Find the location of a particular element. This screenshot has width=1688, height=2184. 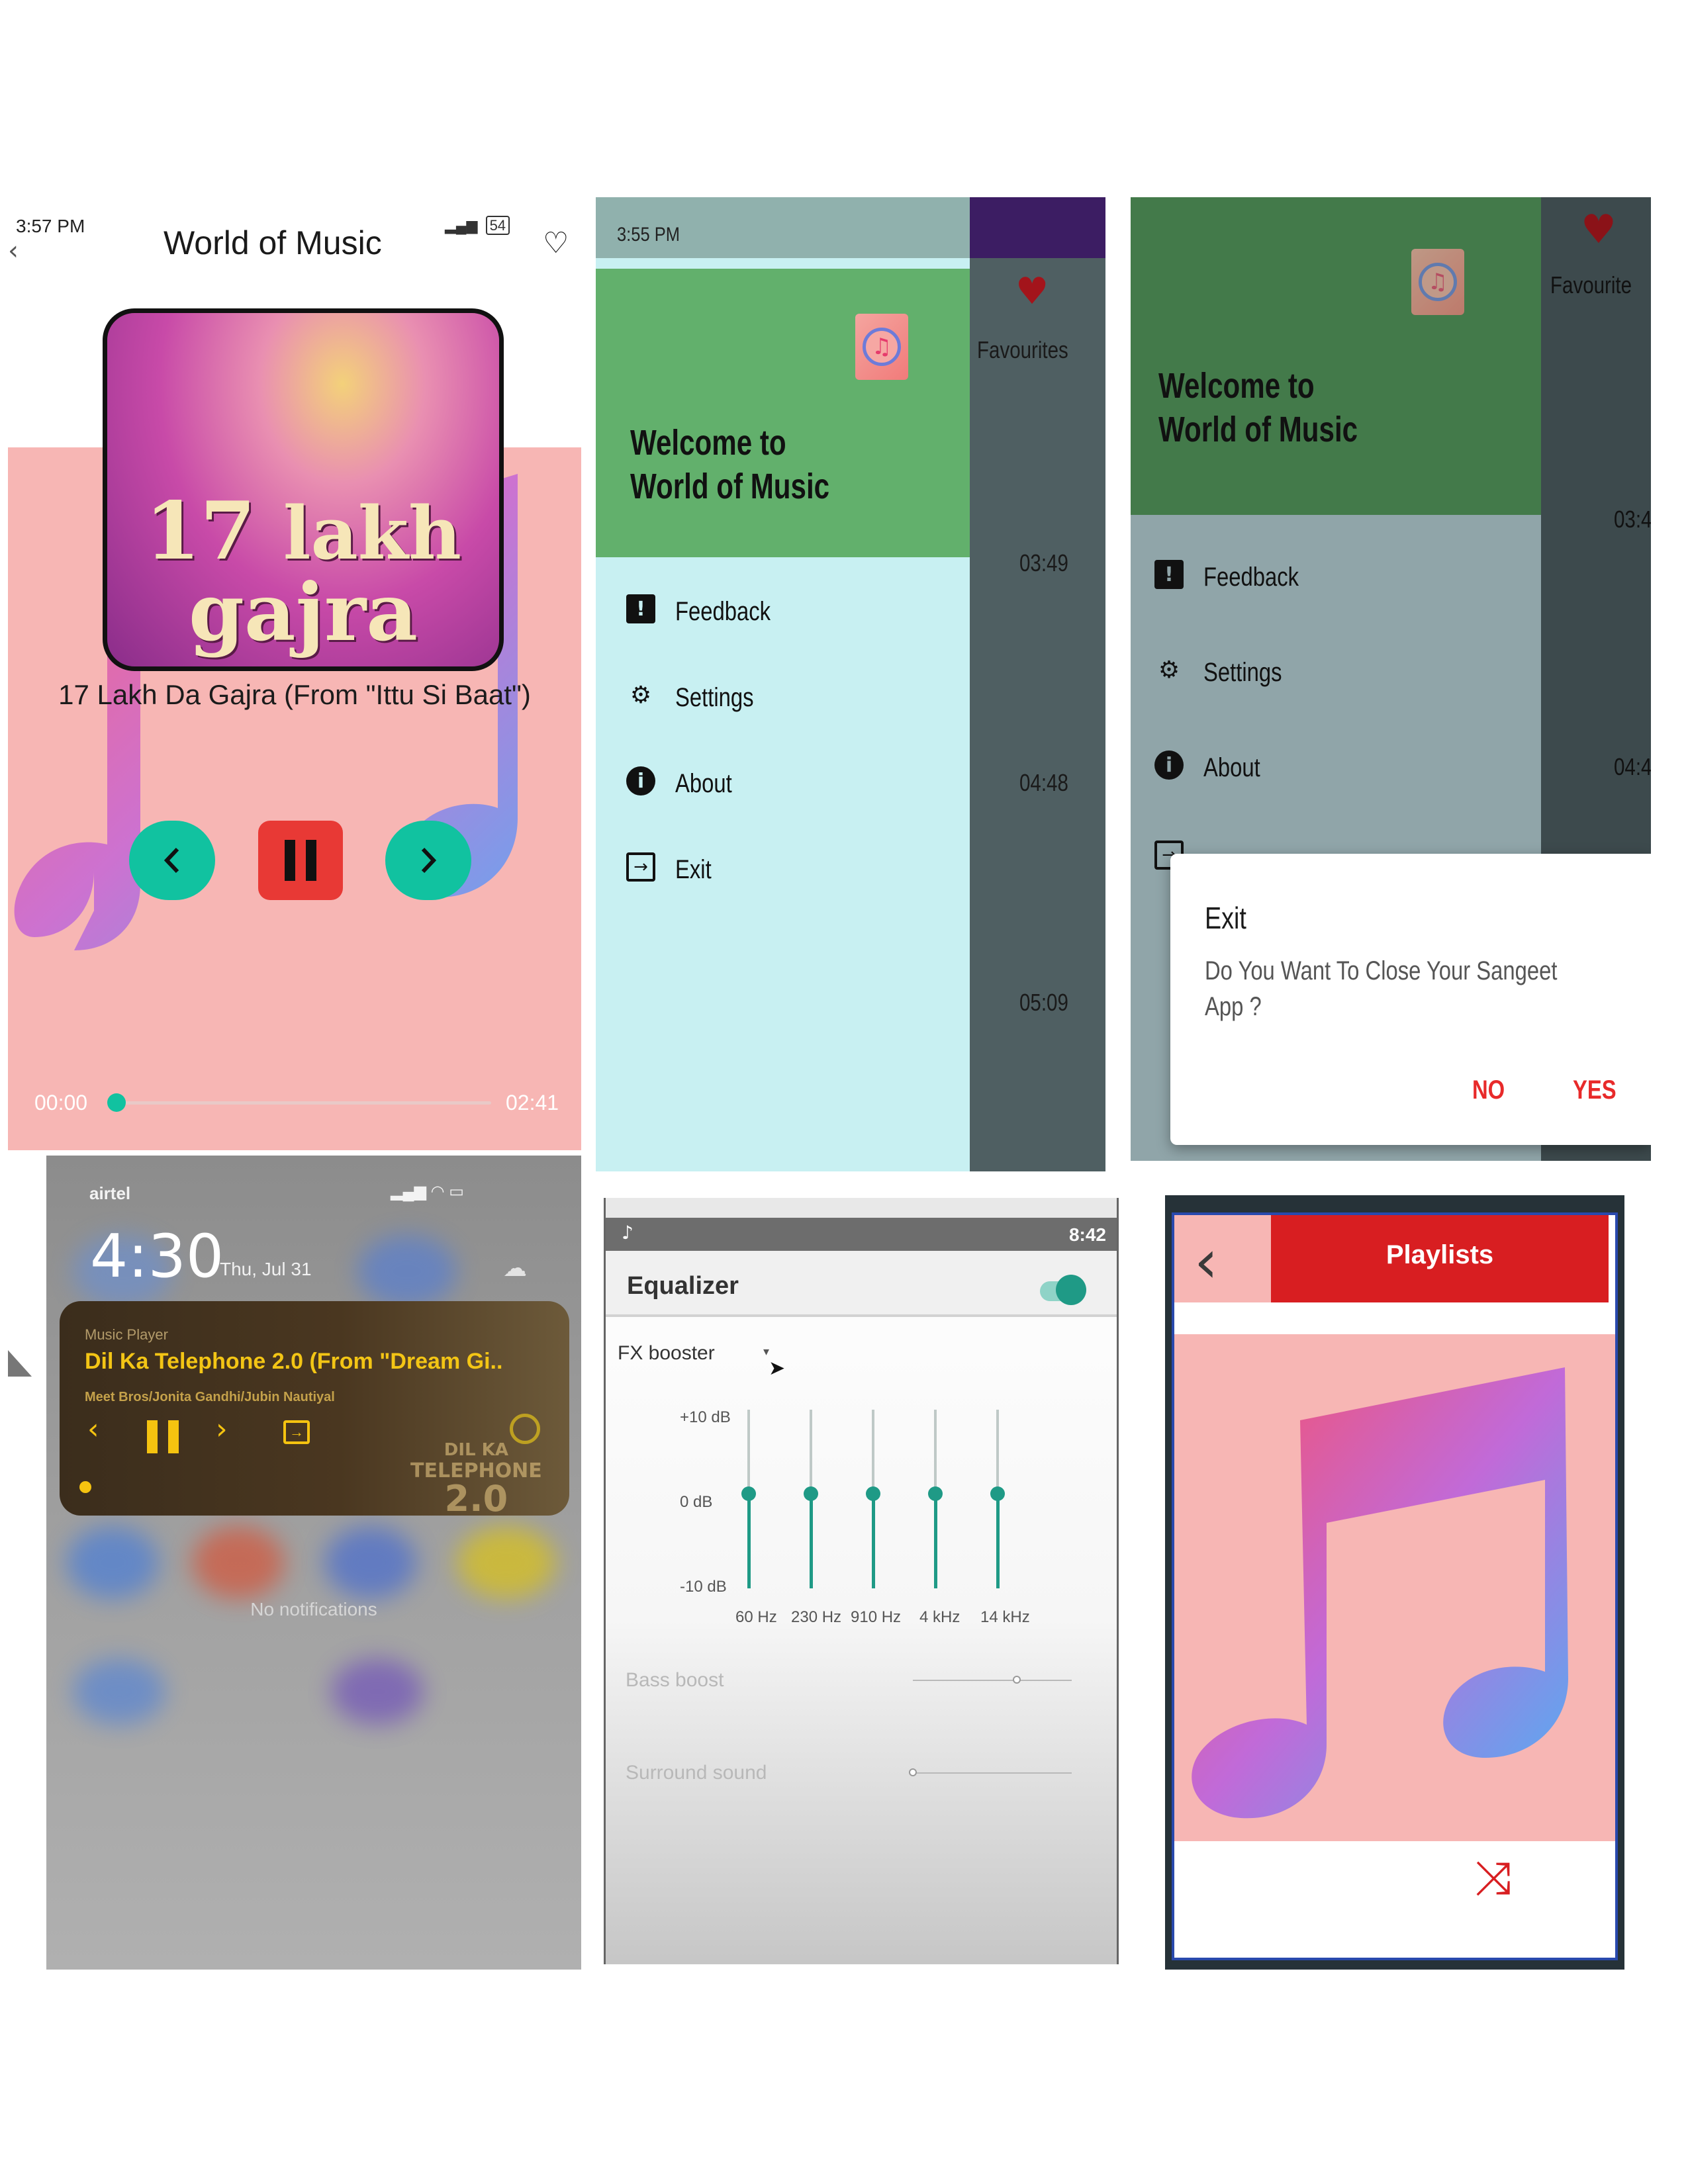

equalizer-toggle-knob is located at coordinates (1071, 1290).